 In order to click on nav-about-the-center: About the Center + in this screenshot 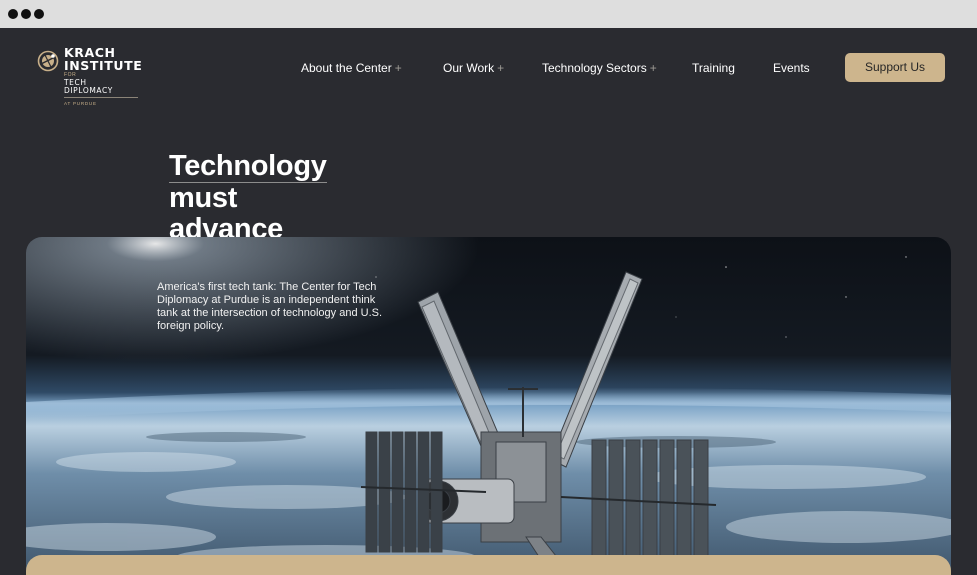, I will do `click(351, 68)`.